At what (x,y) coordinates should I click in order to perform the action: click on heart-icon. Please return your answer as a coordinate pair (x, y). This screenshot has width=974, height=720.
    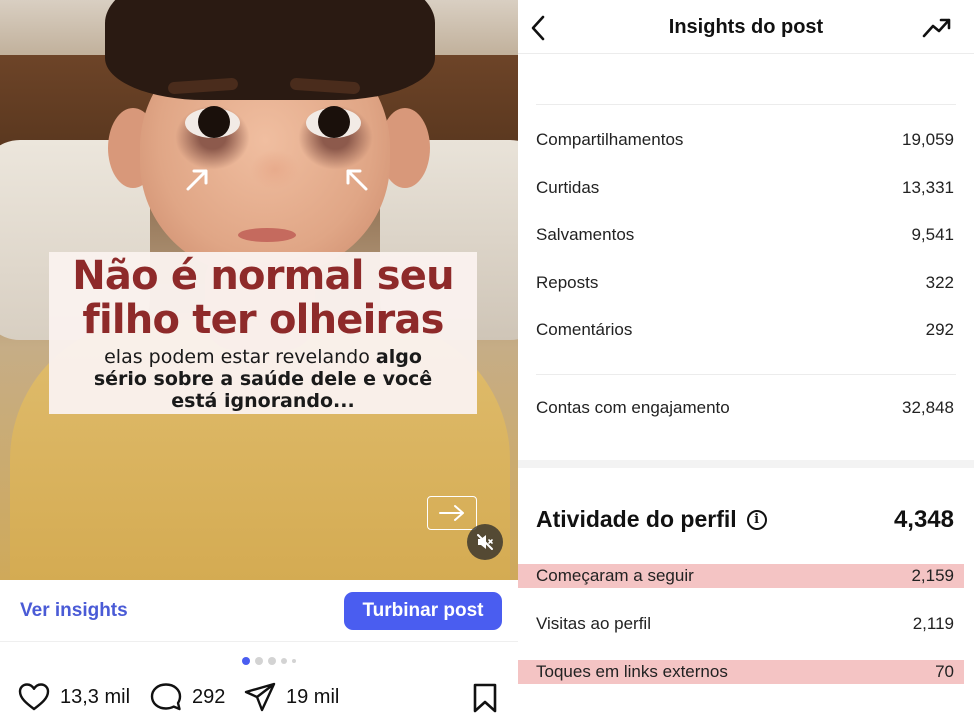
    Looking at the image, I should click on (34, 697).